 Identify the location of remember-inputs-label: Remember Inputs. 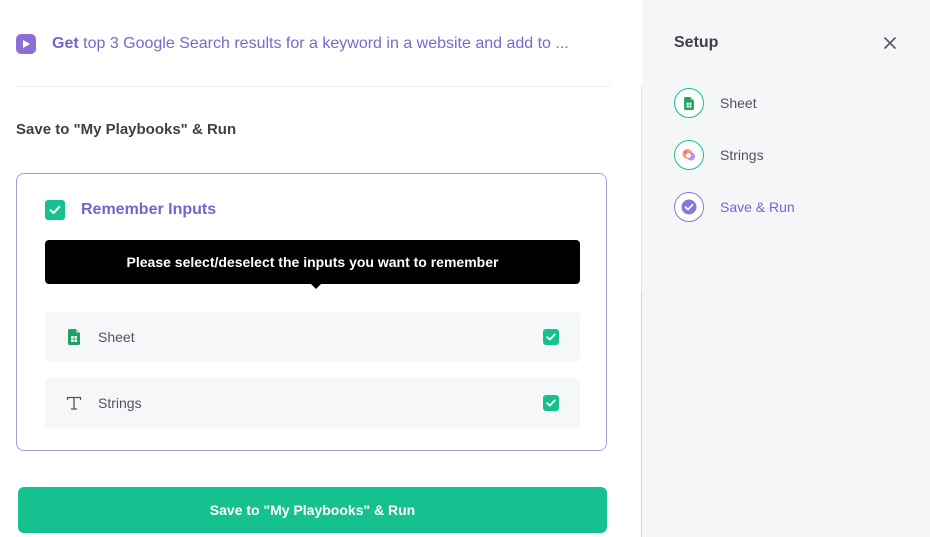
(148, 210).